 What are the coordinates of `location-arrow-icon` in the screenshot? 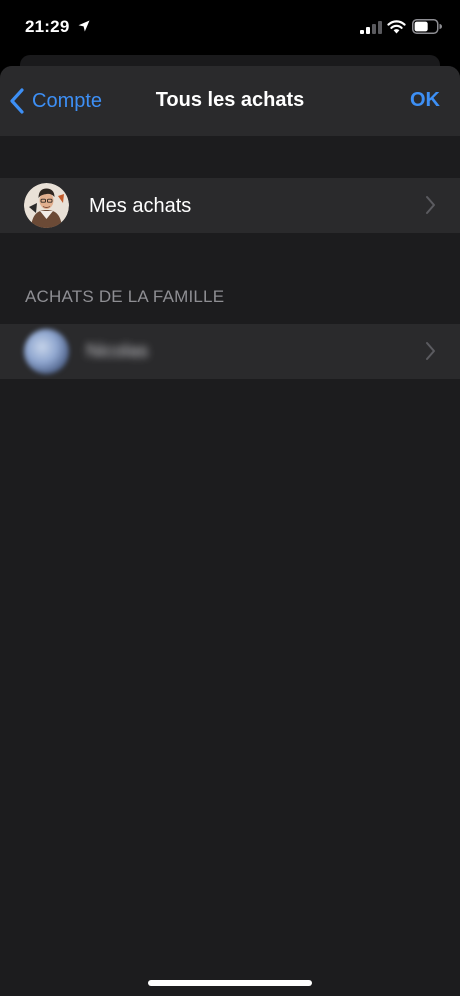 It's located at (84, 26).